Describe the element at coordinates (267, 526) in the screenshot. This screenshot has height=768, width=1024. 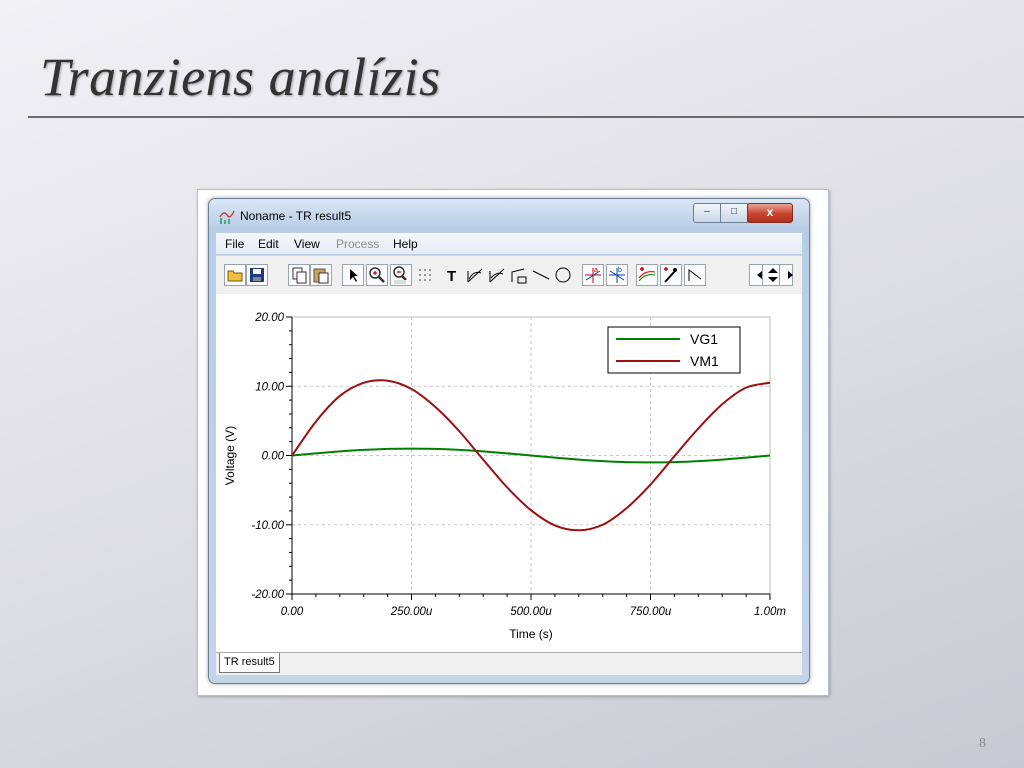
I see `y-tick-label: -10.00` at that location.